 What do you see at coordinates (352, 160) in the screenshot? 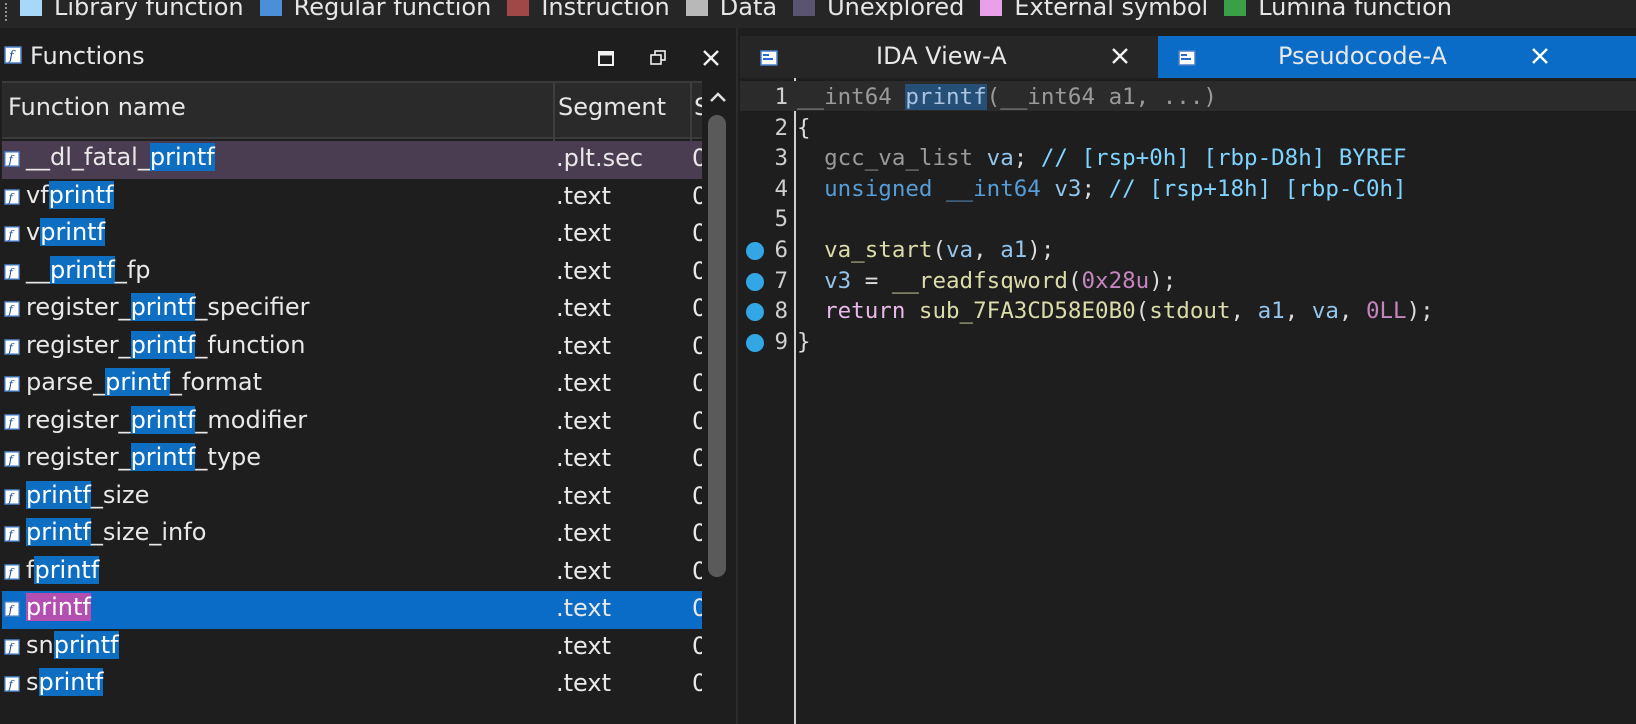
I see `function-row: f __dl_fatal_printf .plt.sec 0` at bounding box center [352, 160].